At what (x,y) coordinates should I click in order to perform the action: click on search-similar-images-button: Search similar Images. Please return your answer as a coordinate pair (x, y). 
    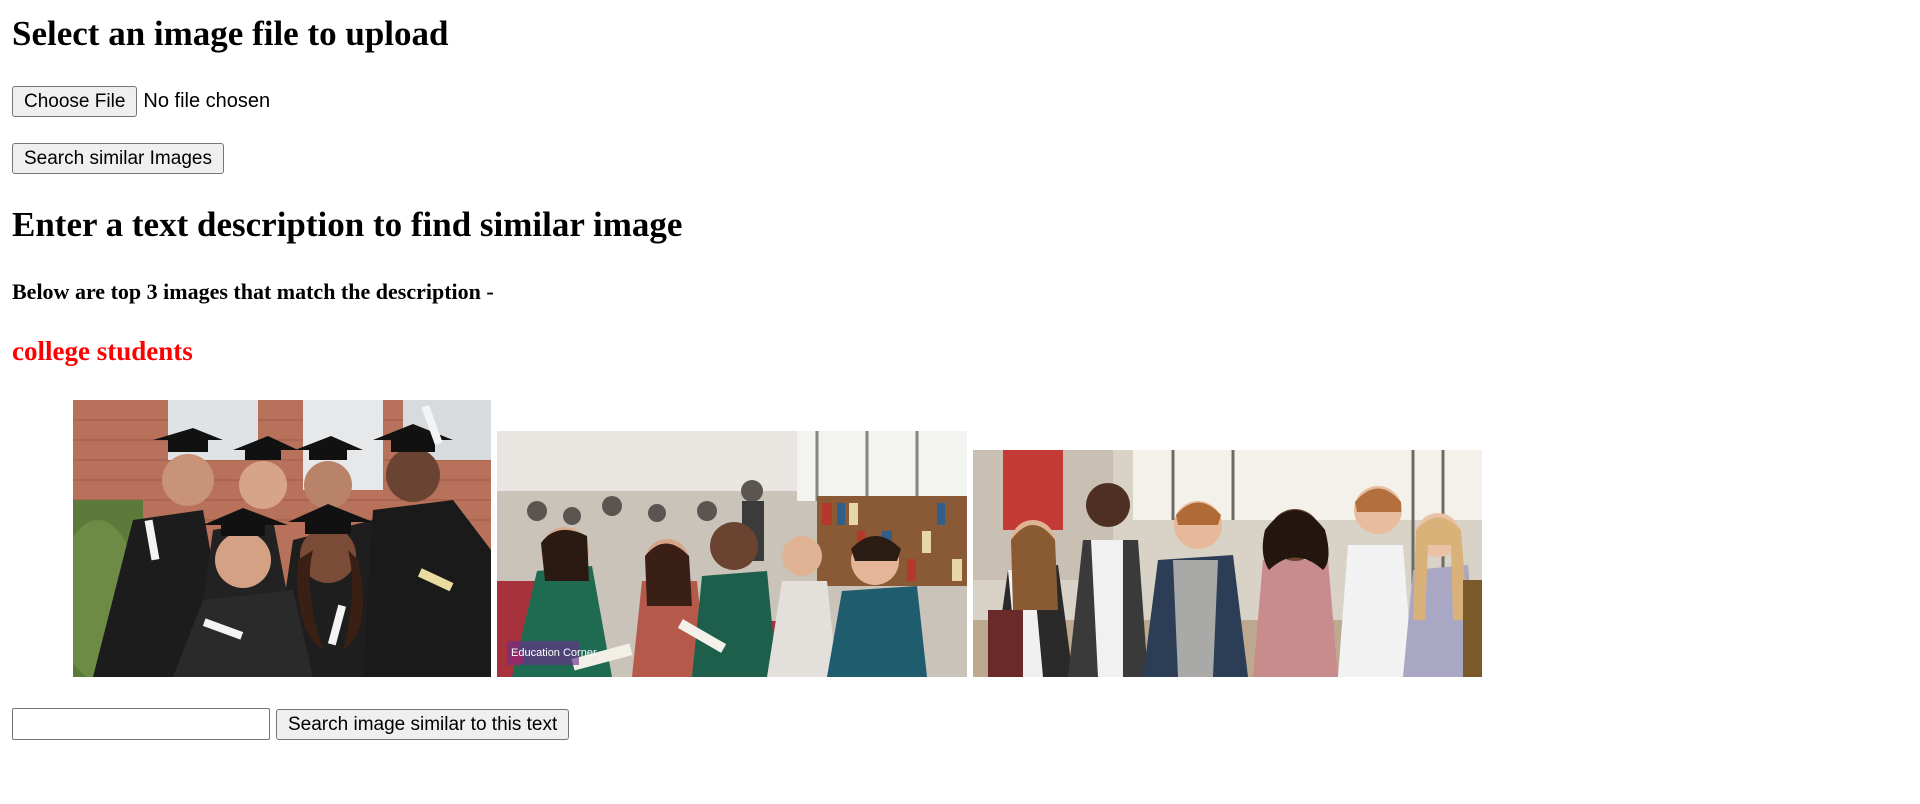
    Looking at the image, I should click on (118, 158).